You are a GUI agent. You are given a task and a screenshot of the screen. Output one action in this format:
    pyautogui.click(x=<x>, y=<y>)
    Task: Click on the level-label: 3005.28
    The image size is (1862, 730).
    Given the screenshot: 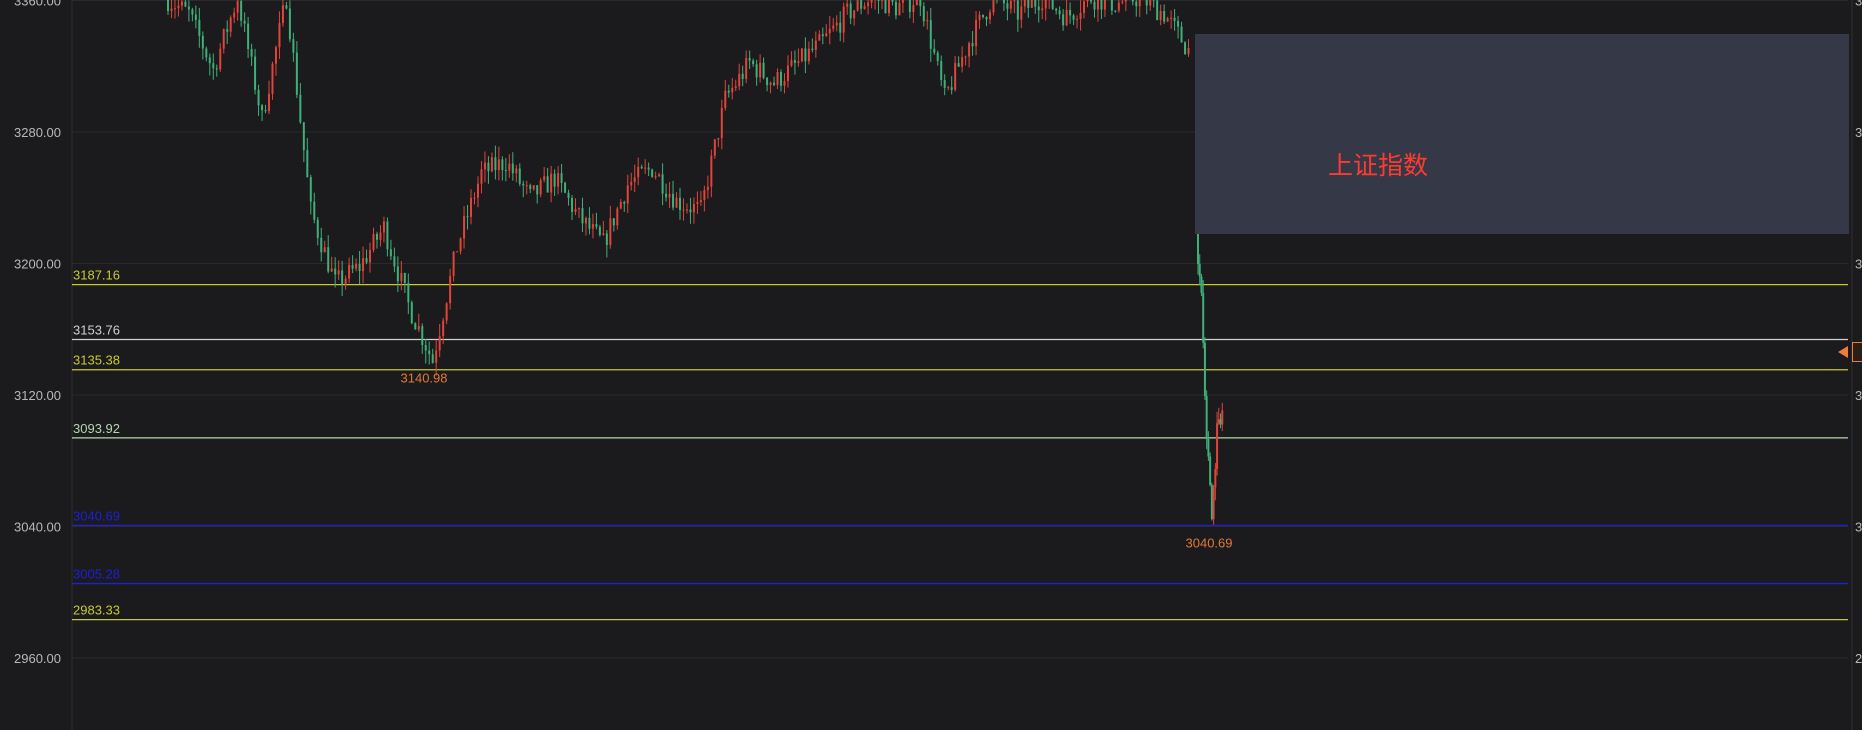 What is the action you would take?
    pyautogui.click(x=96, y=574)
    